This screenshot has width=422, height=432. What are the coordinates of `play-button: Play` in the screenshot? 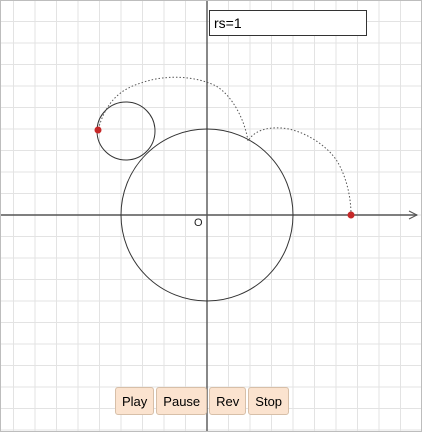 It's located at (135, 401).